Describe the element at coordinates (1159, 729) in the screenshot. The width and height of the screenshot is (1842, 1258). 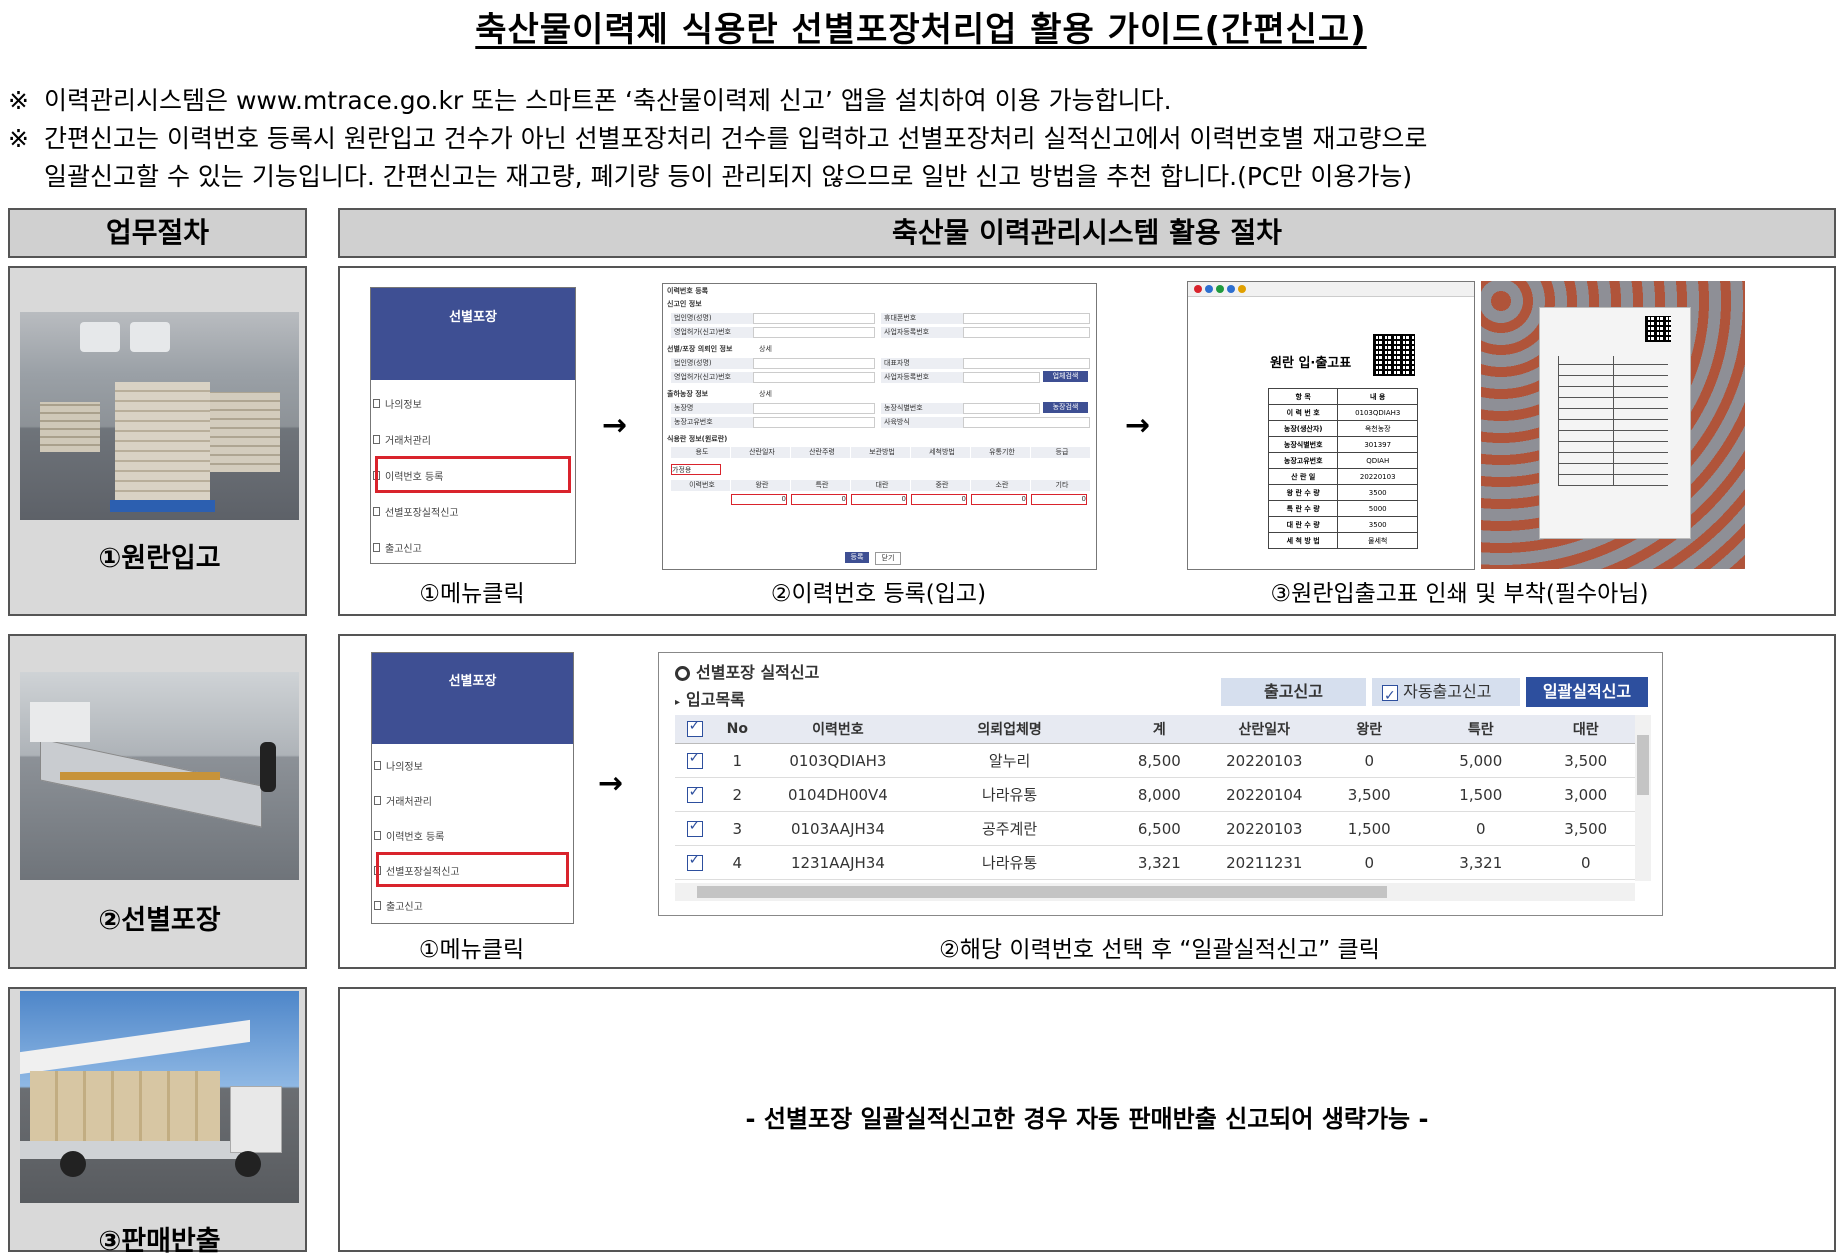
I see `column-header: 계` at that location.